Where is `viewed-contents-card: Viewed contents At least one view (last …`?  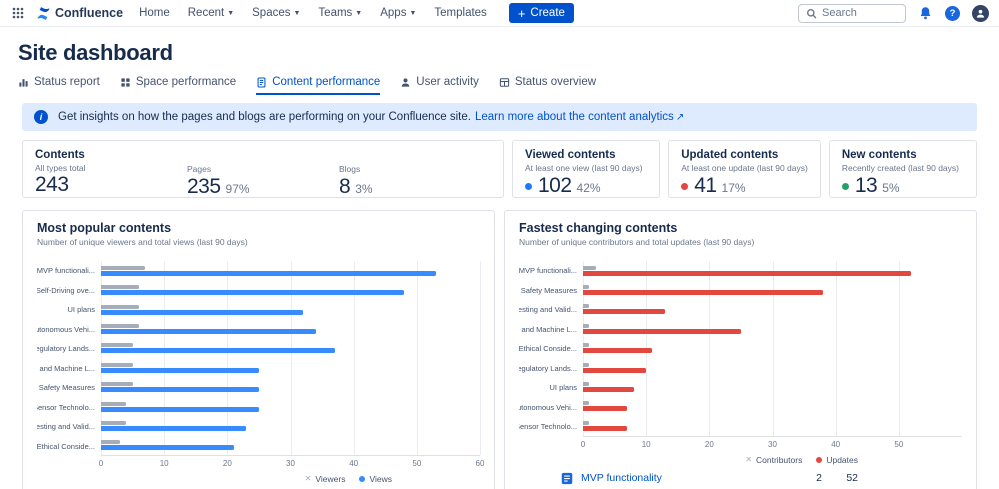 viewed-contents-card: Viewed contents At least one view (last … is located at coordinates (586, 169).